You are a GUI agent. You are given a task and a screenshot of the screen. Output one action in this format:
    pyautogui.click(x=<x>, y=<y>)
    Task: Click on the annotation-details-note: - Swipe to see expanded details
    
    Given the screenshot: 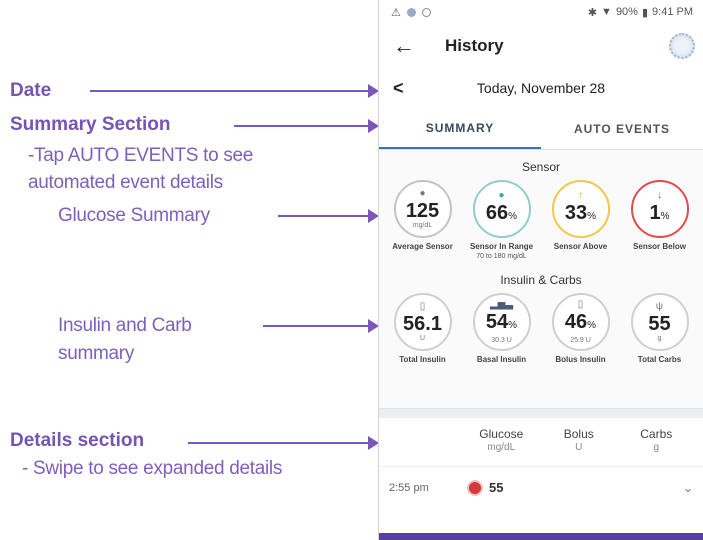 What is the action you would take?
    pyautogui.click(x=152, y=468)
    